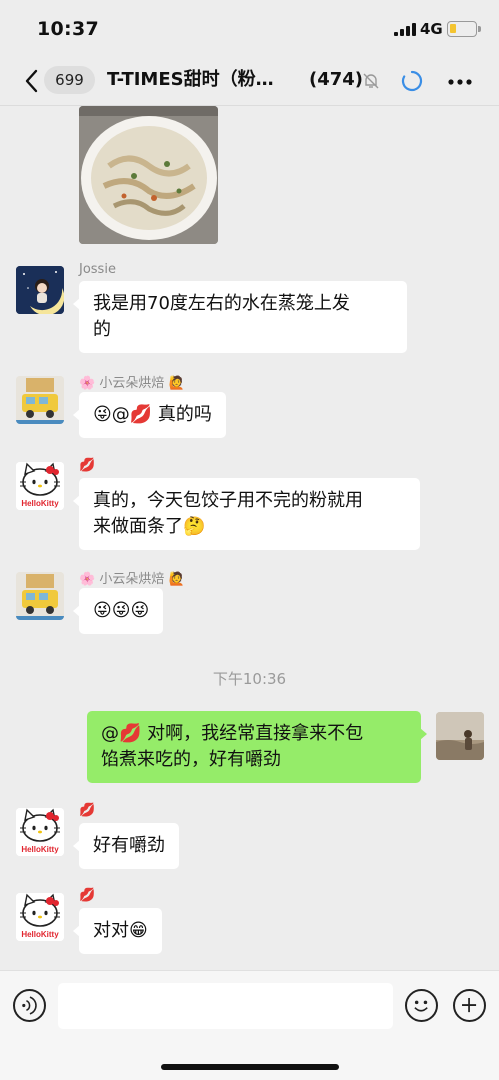 Image resolution: width=499 pixels, height=1080 pixels. I want to click on message-text-line: 我是用70度左右的水在蒸笼上发, so click(221, 303).